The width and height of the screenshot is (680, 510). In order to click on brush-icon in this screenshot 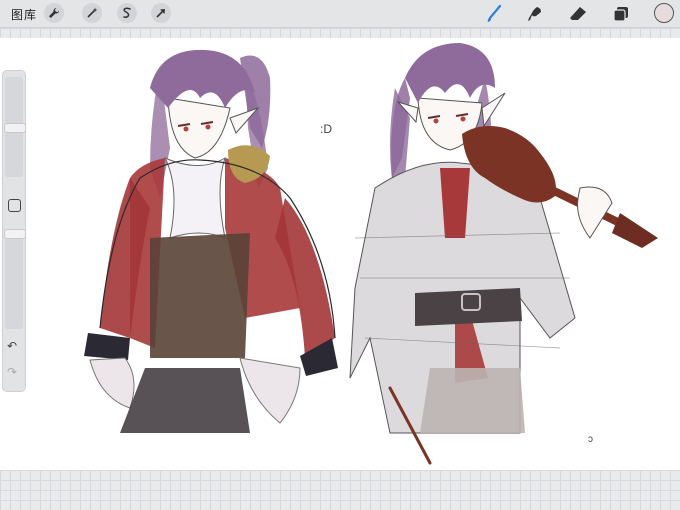, I will do `click(494, 14)`.